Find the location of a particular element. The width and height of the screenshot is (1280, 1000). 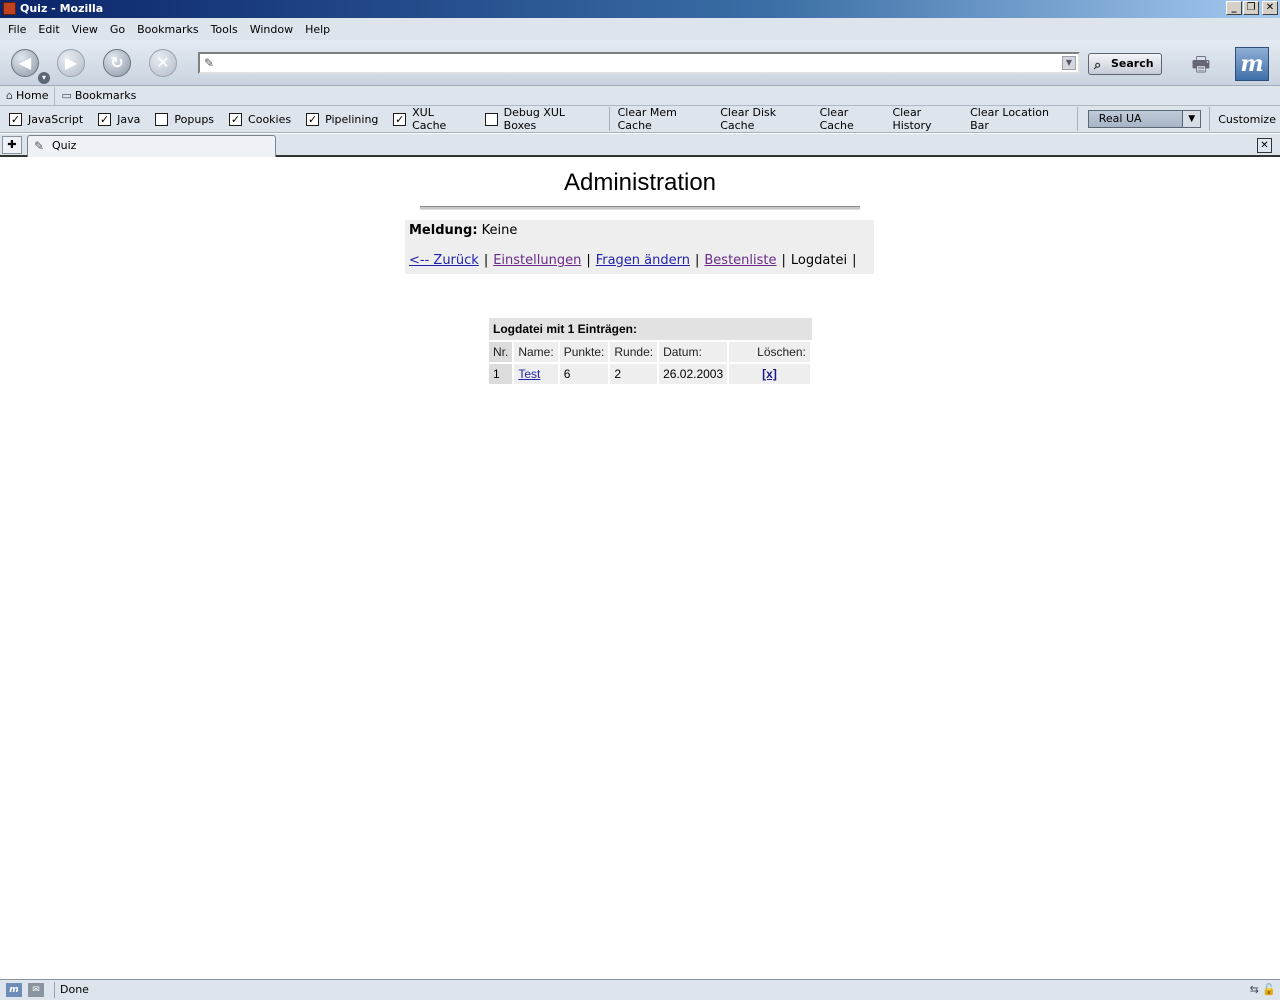

reload-button: ↻ is located at coordinates (117, 63).